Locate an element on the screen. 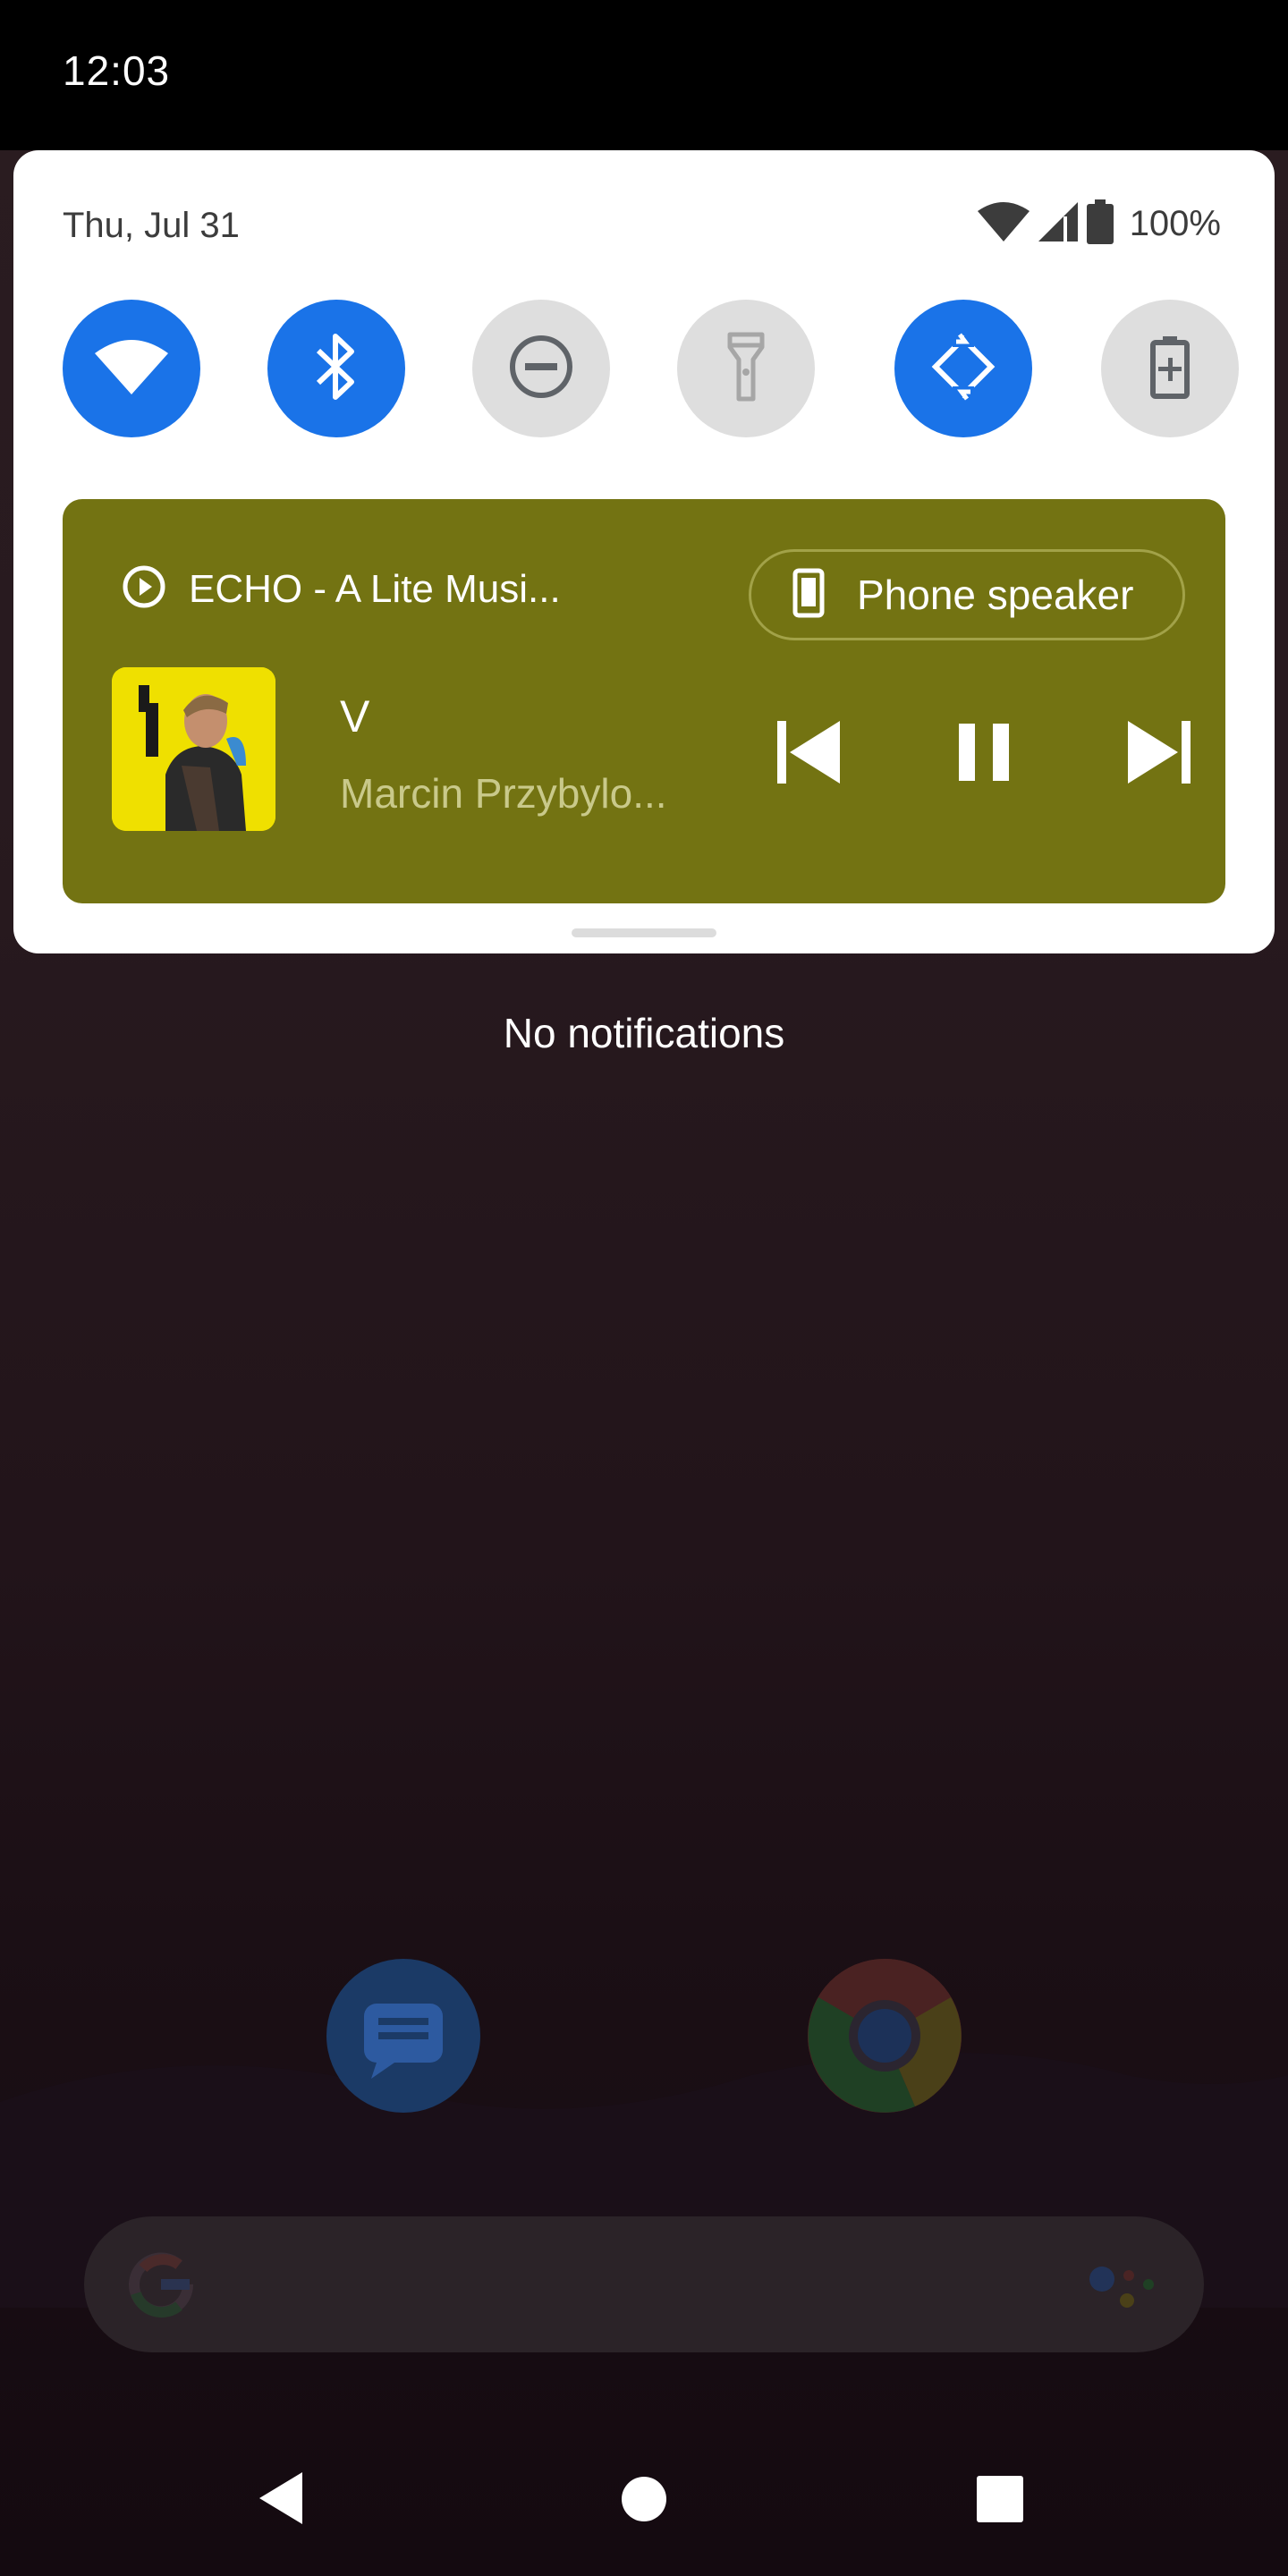 The width and height of the screenshot is (1288, 2576). battery-icon is located at coordinates (1100, 224).